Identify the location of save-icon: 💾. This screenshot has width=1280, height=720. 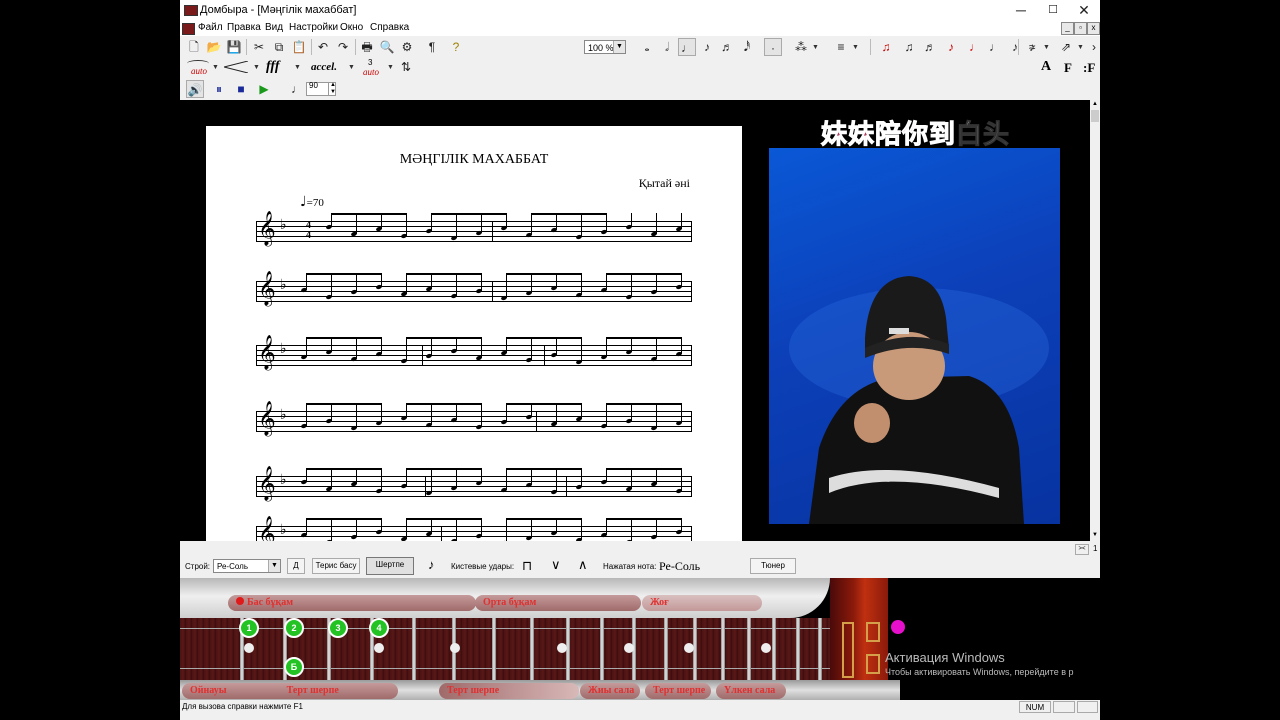
(234, 47).